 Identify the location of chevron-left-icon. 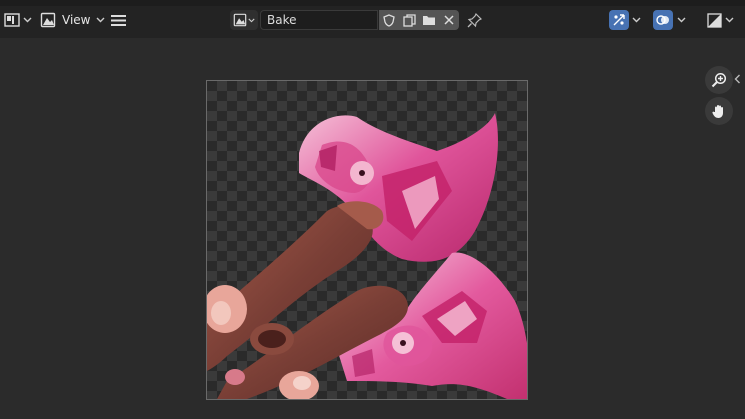
(737, 79).